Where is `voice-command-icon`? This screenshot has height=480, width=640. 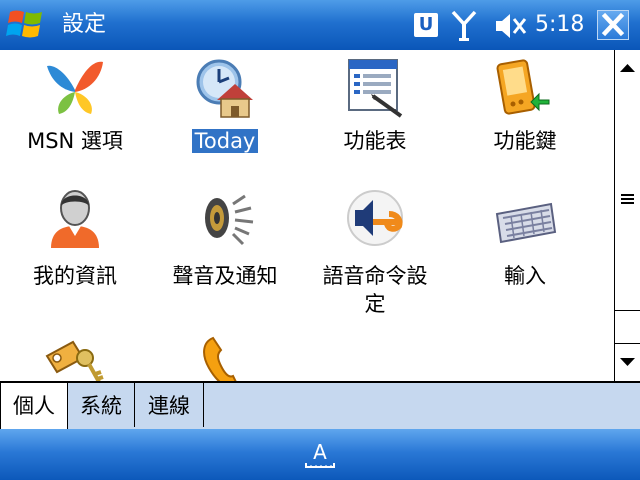 voice-command-icon is located at coordinates (375, 218).